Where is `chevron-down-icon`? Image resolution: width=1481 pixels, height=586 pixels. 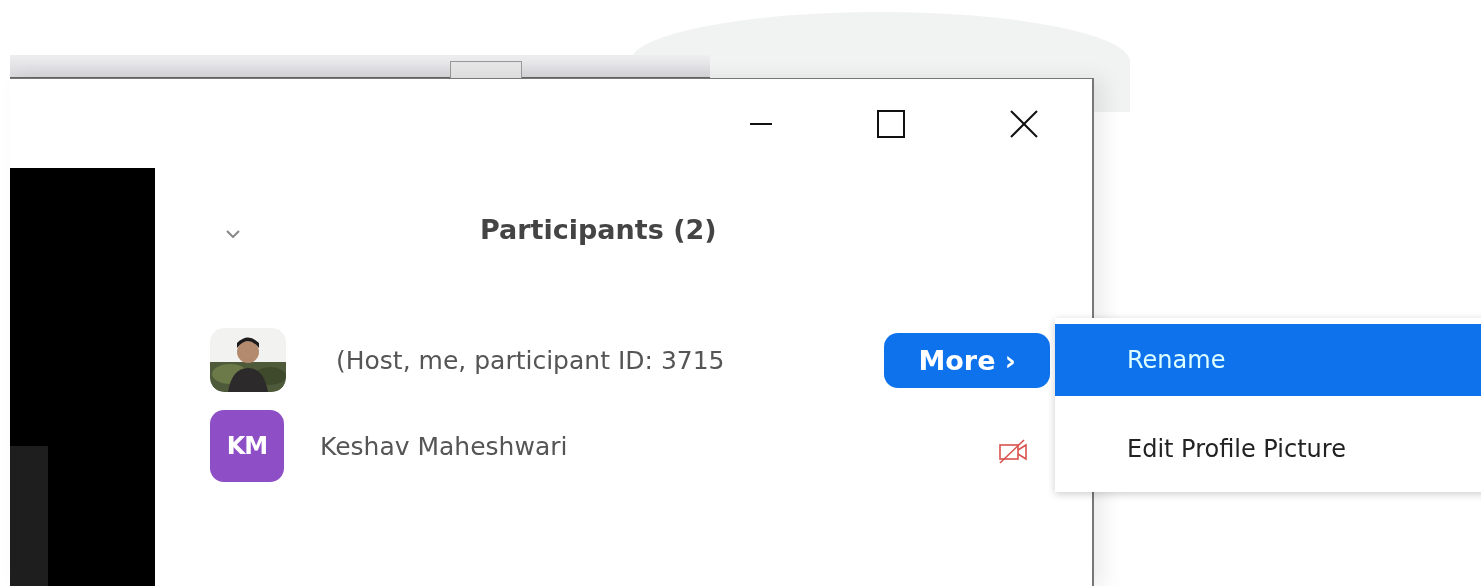
chevron-down-icon is located at coordinates (233, 234).